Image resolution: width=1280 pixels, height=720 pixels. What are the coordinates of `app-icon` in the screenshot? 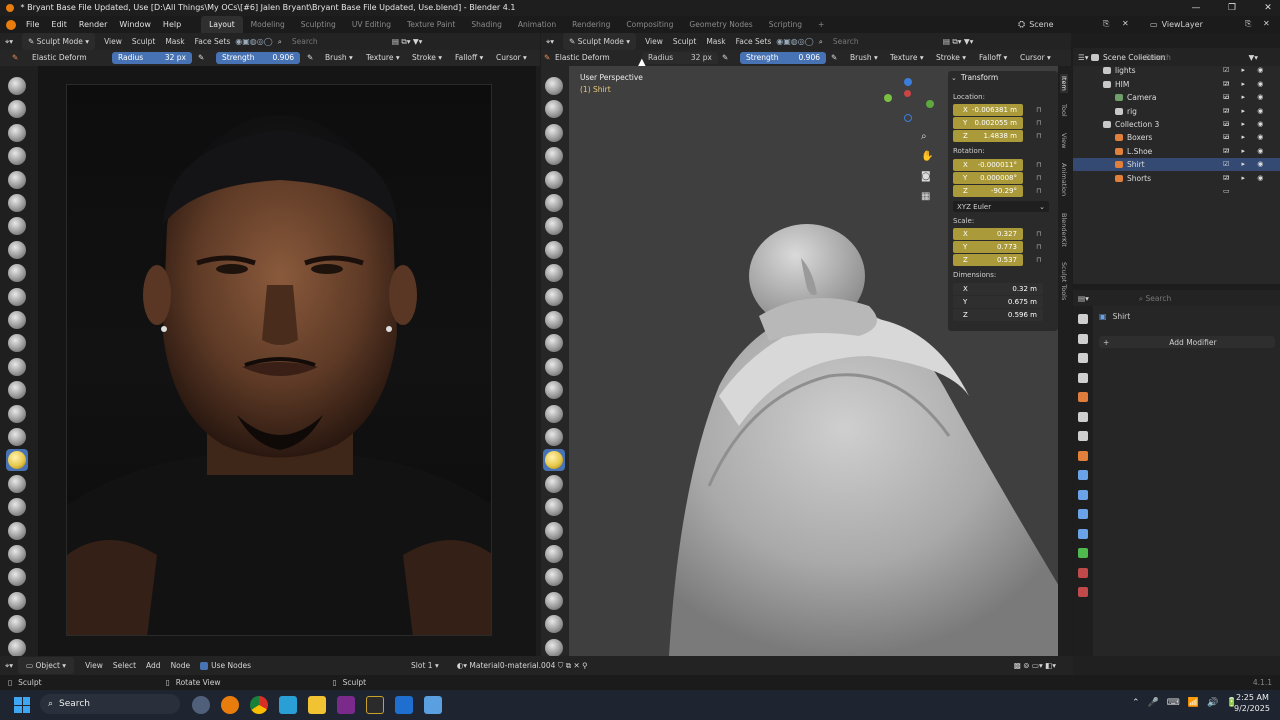 It's located at (288, 705).